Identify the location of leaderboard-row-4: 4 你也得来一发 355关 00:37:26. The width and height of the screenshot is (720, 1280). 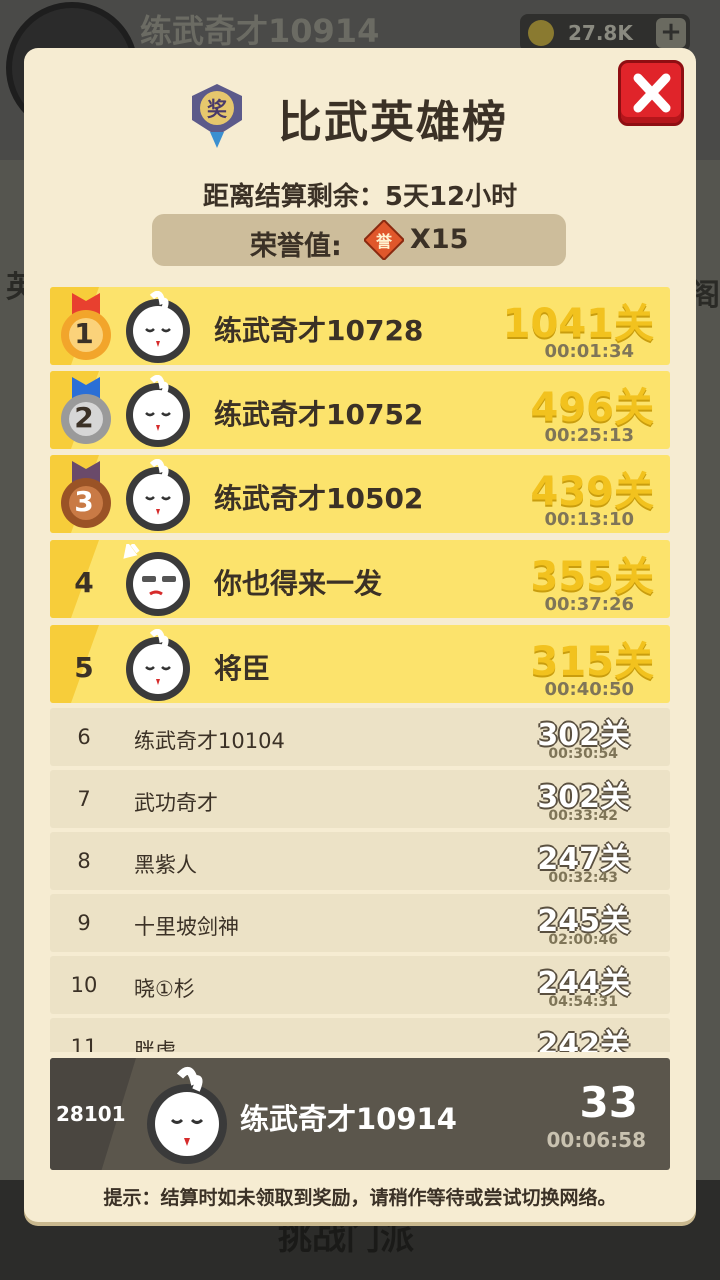
(360, 579).